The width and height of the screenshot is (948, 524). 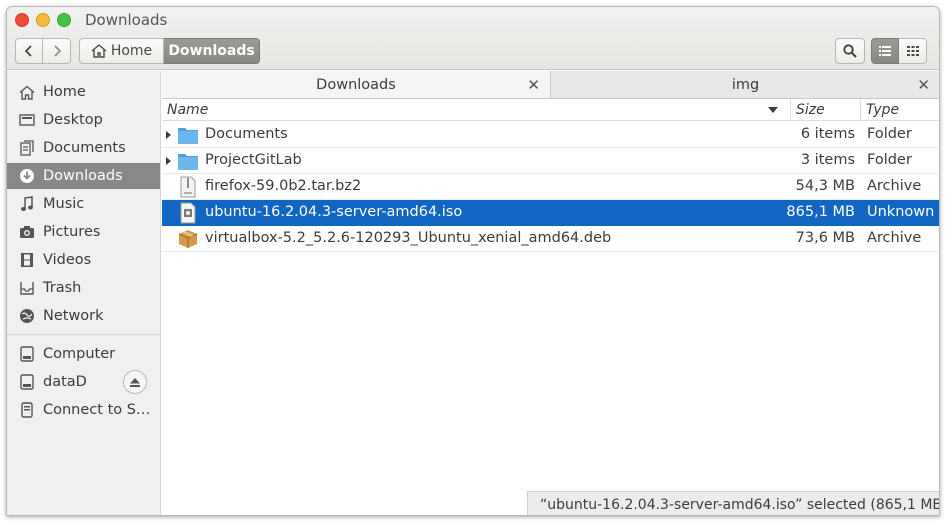 I want to click on sidebar-item-music: Music, so click(x=83, y=204).